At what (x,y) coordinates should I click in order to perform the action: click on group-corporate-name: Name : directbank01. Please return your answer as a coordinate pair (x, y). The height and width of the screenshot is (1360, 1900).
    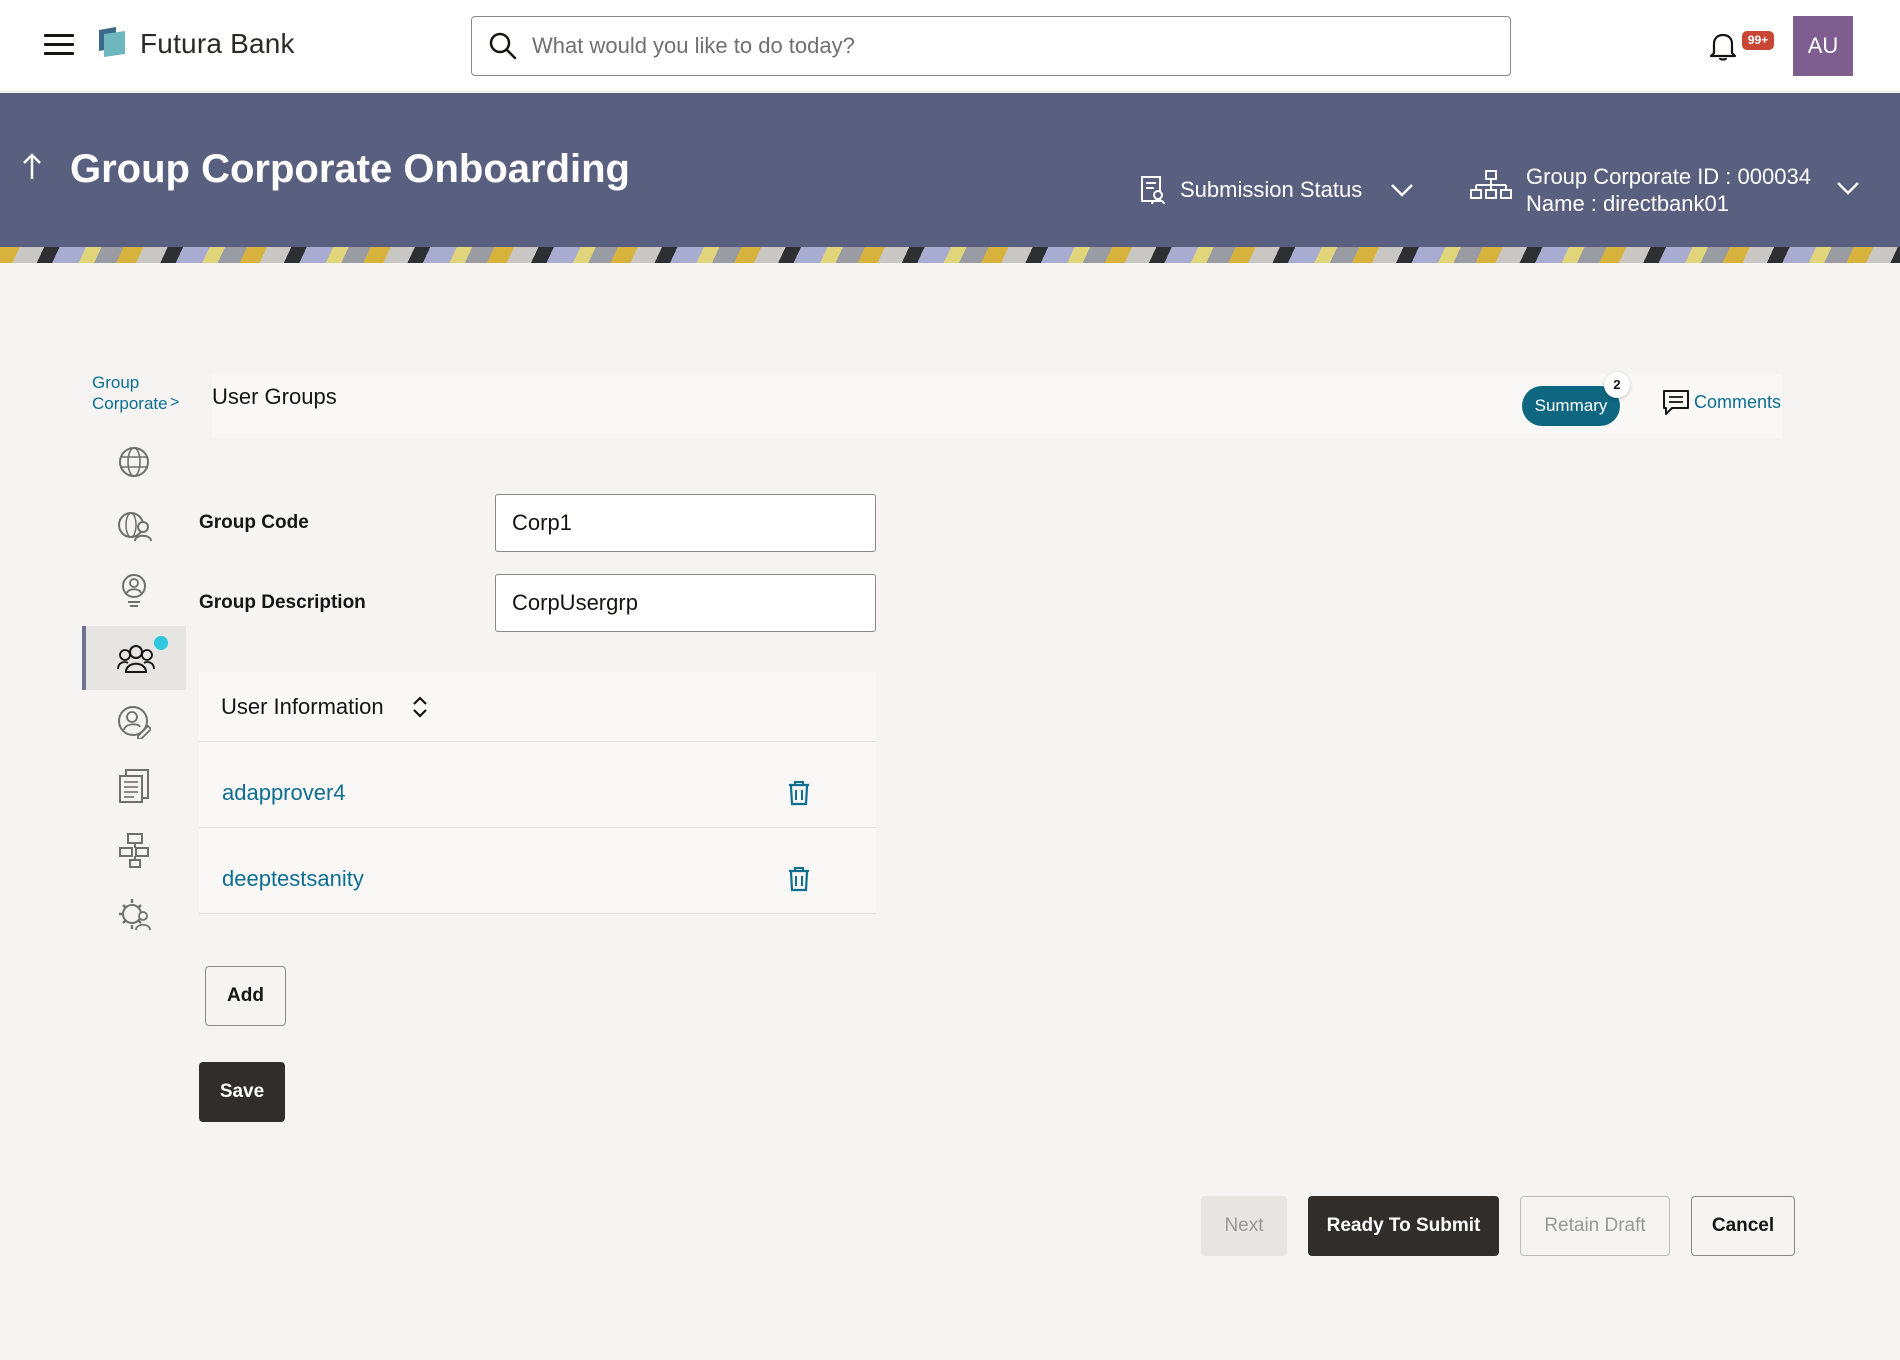
    Looking at the image, I should click on (1627, 203).